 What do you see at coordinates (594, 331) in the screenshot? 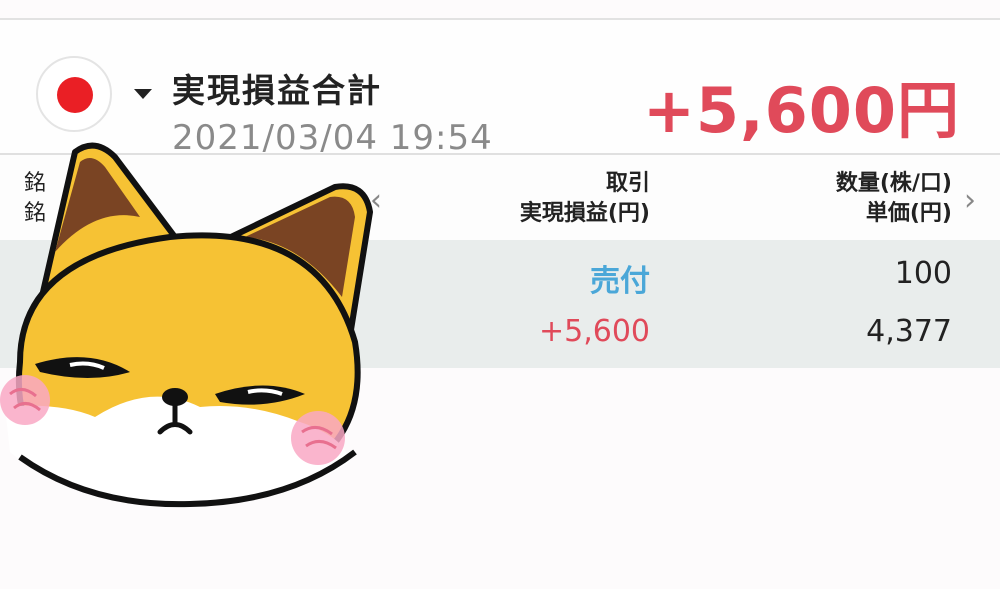
I see `realized-pl: +5,600` at bounding box center [594, 331].